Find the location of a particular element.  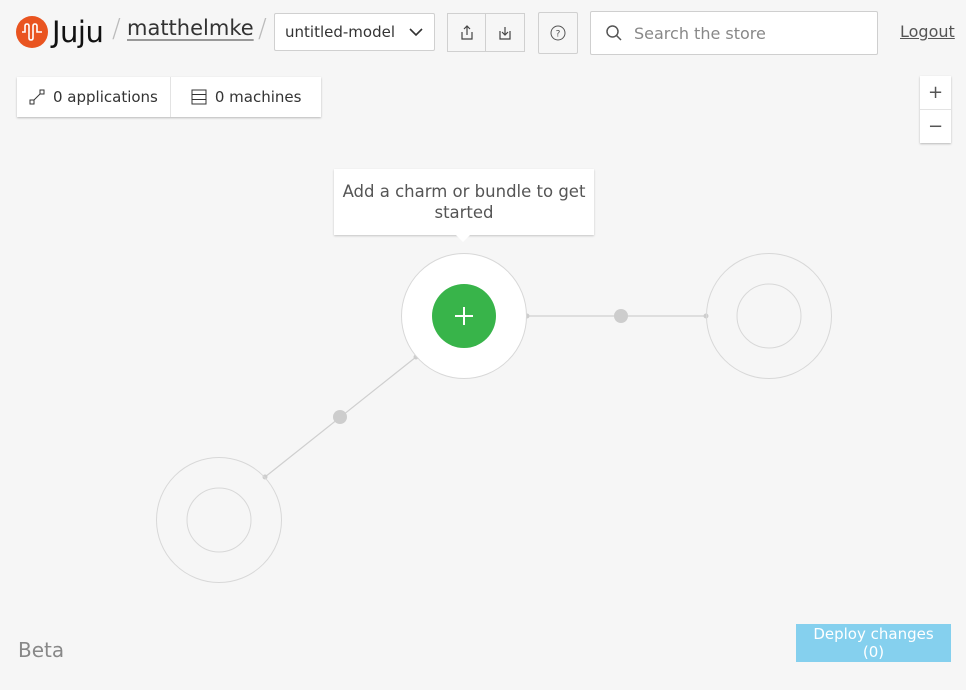

import-icon is located at coordinates (505, 33).